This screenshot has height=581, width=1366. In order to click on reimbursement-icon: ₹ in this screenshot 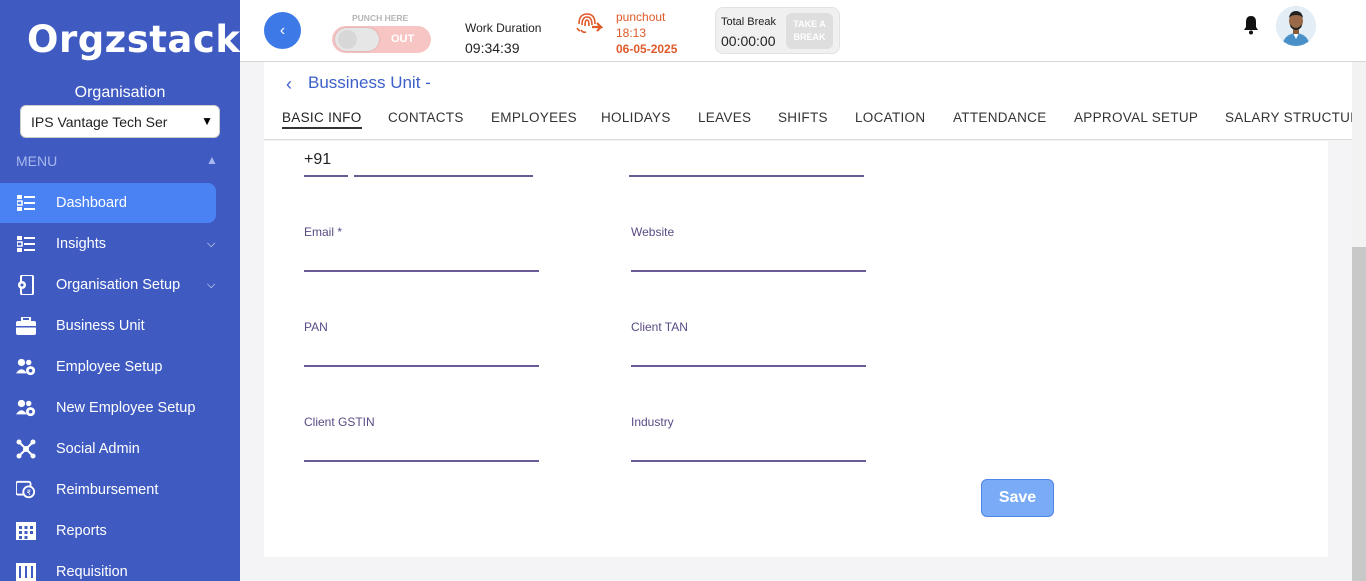, I will do `click(26, 490)`.